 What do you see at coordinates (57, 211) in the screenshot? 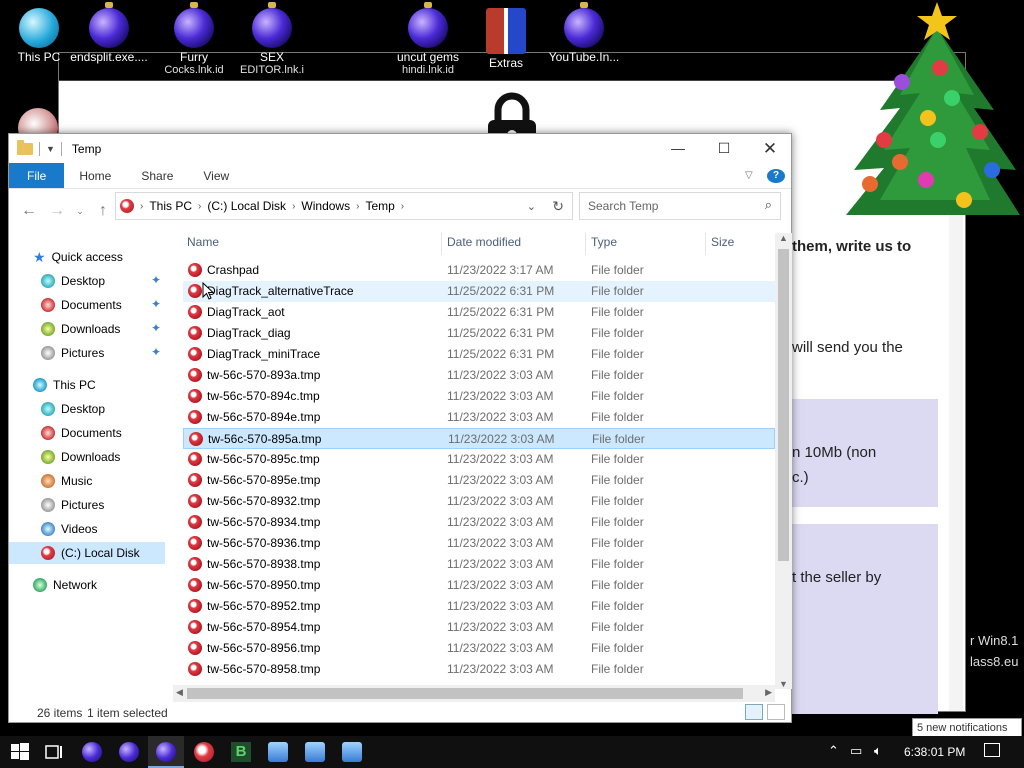
I see `forward-arrow-icon: →` at bounding box center [57, 211].